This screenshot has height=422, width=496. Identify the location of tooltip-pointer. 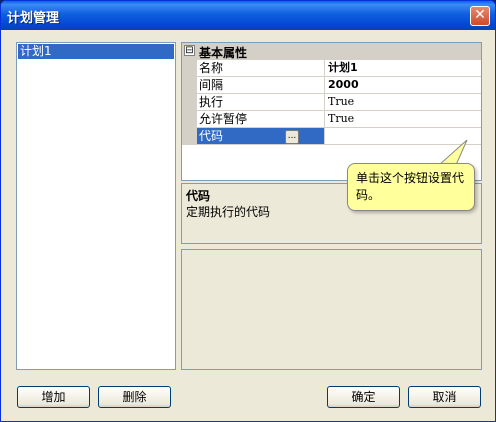
(453, 152).